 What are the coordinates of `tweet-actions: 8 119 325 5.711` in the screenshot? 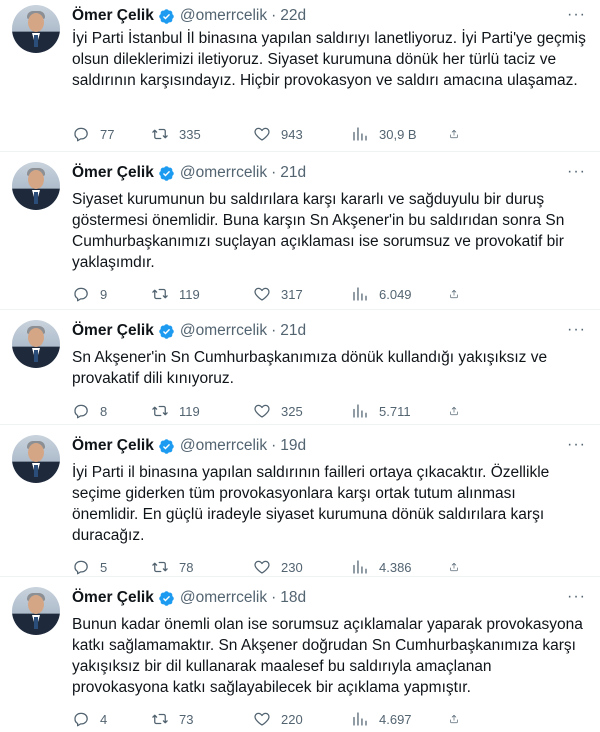 It's located at (329, 411).